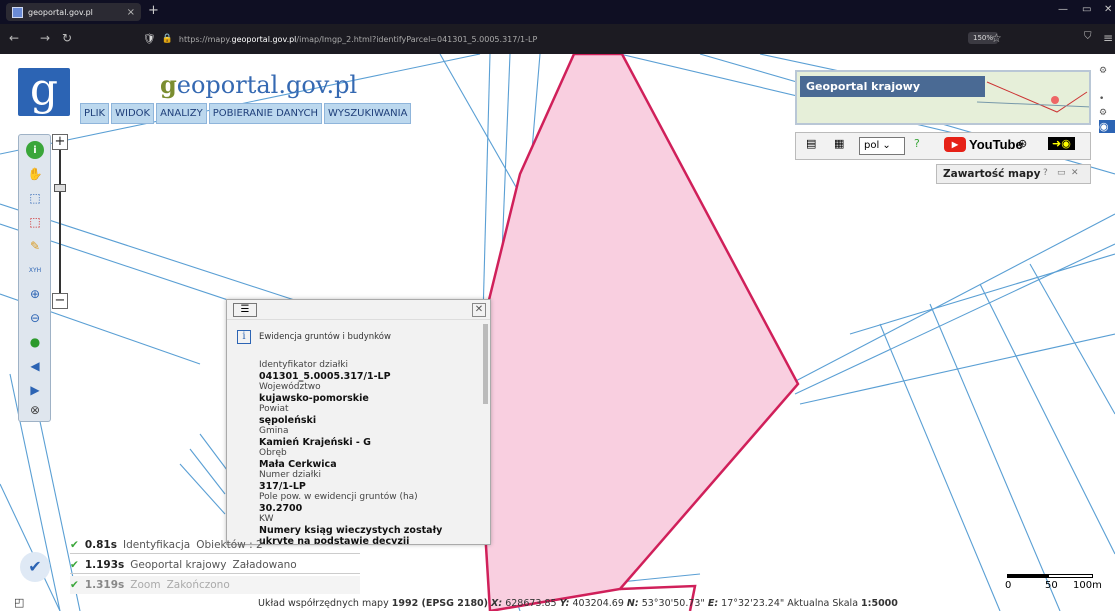  Describe the element at coordinates (1107, 126) in the screenshot. I see `eye-icon: ◉` at that location.